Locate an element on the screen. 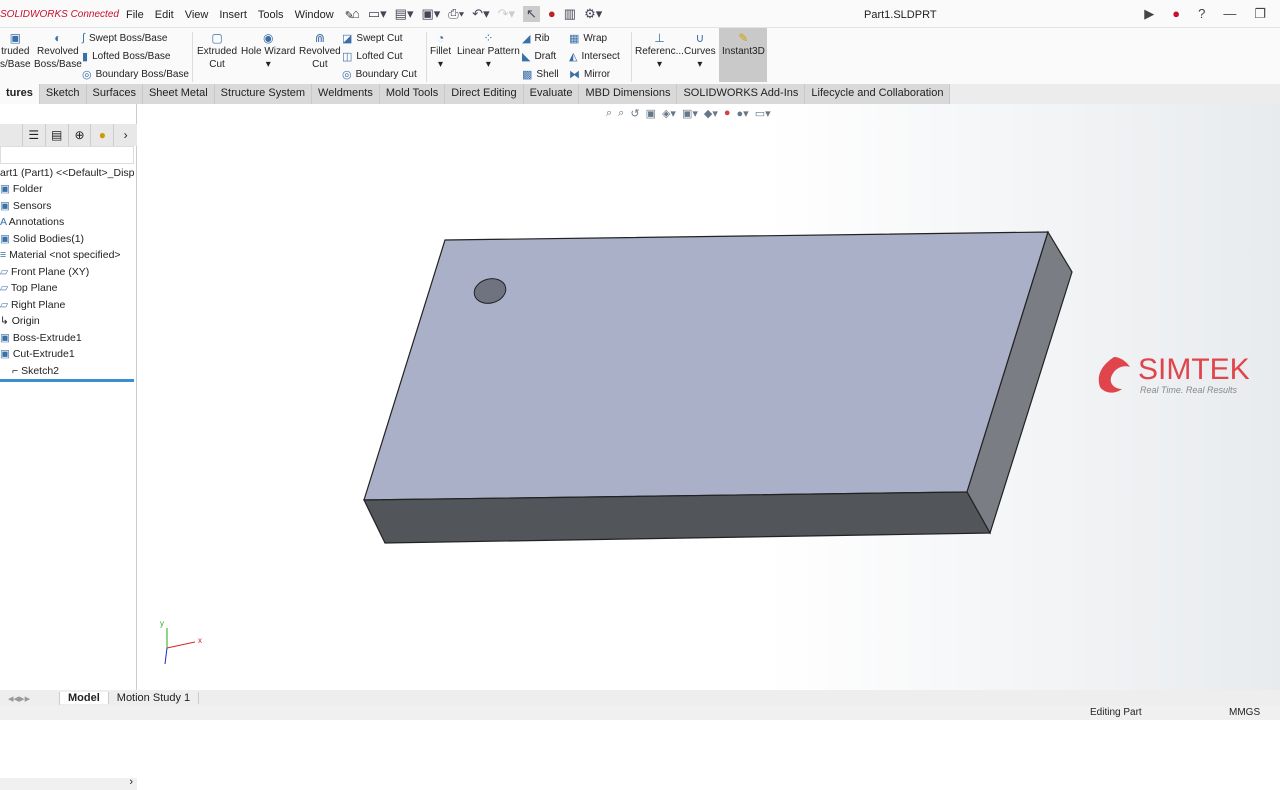  menu-window: Window is located at coordinates (314, 15).